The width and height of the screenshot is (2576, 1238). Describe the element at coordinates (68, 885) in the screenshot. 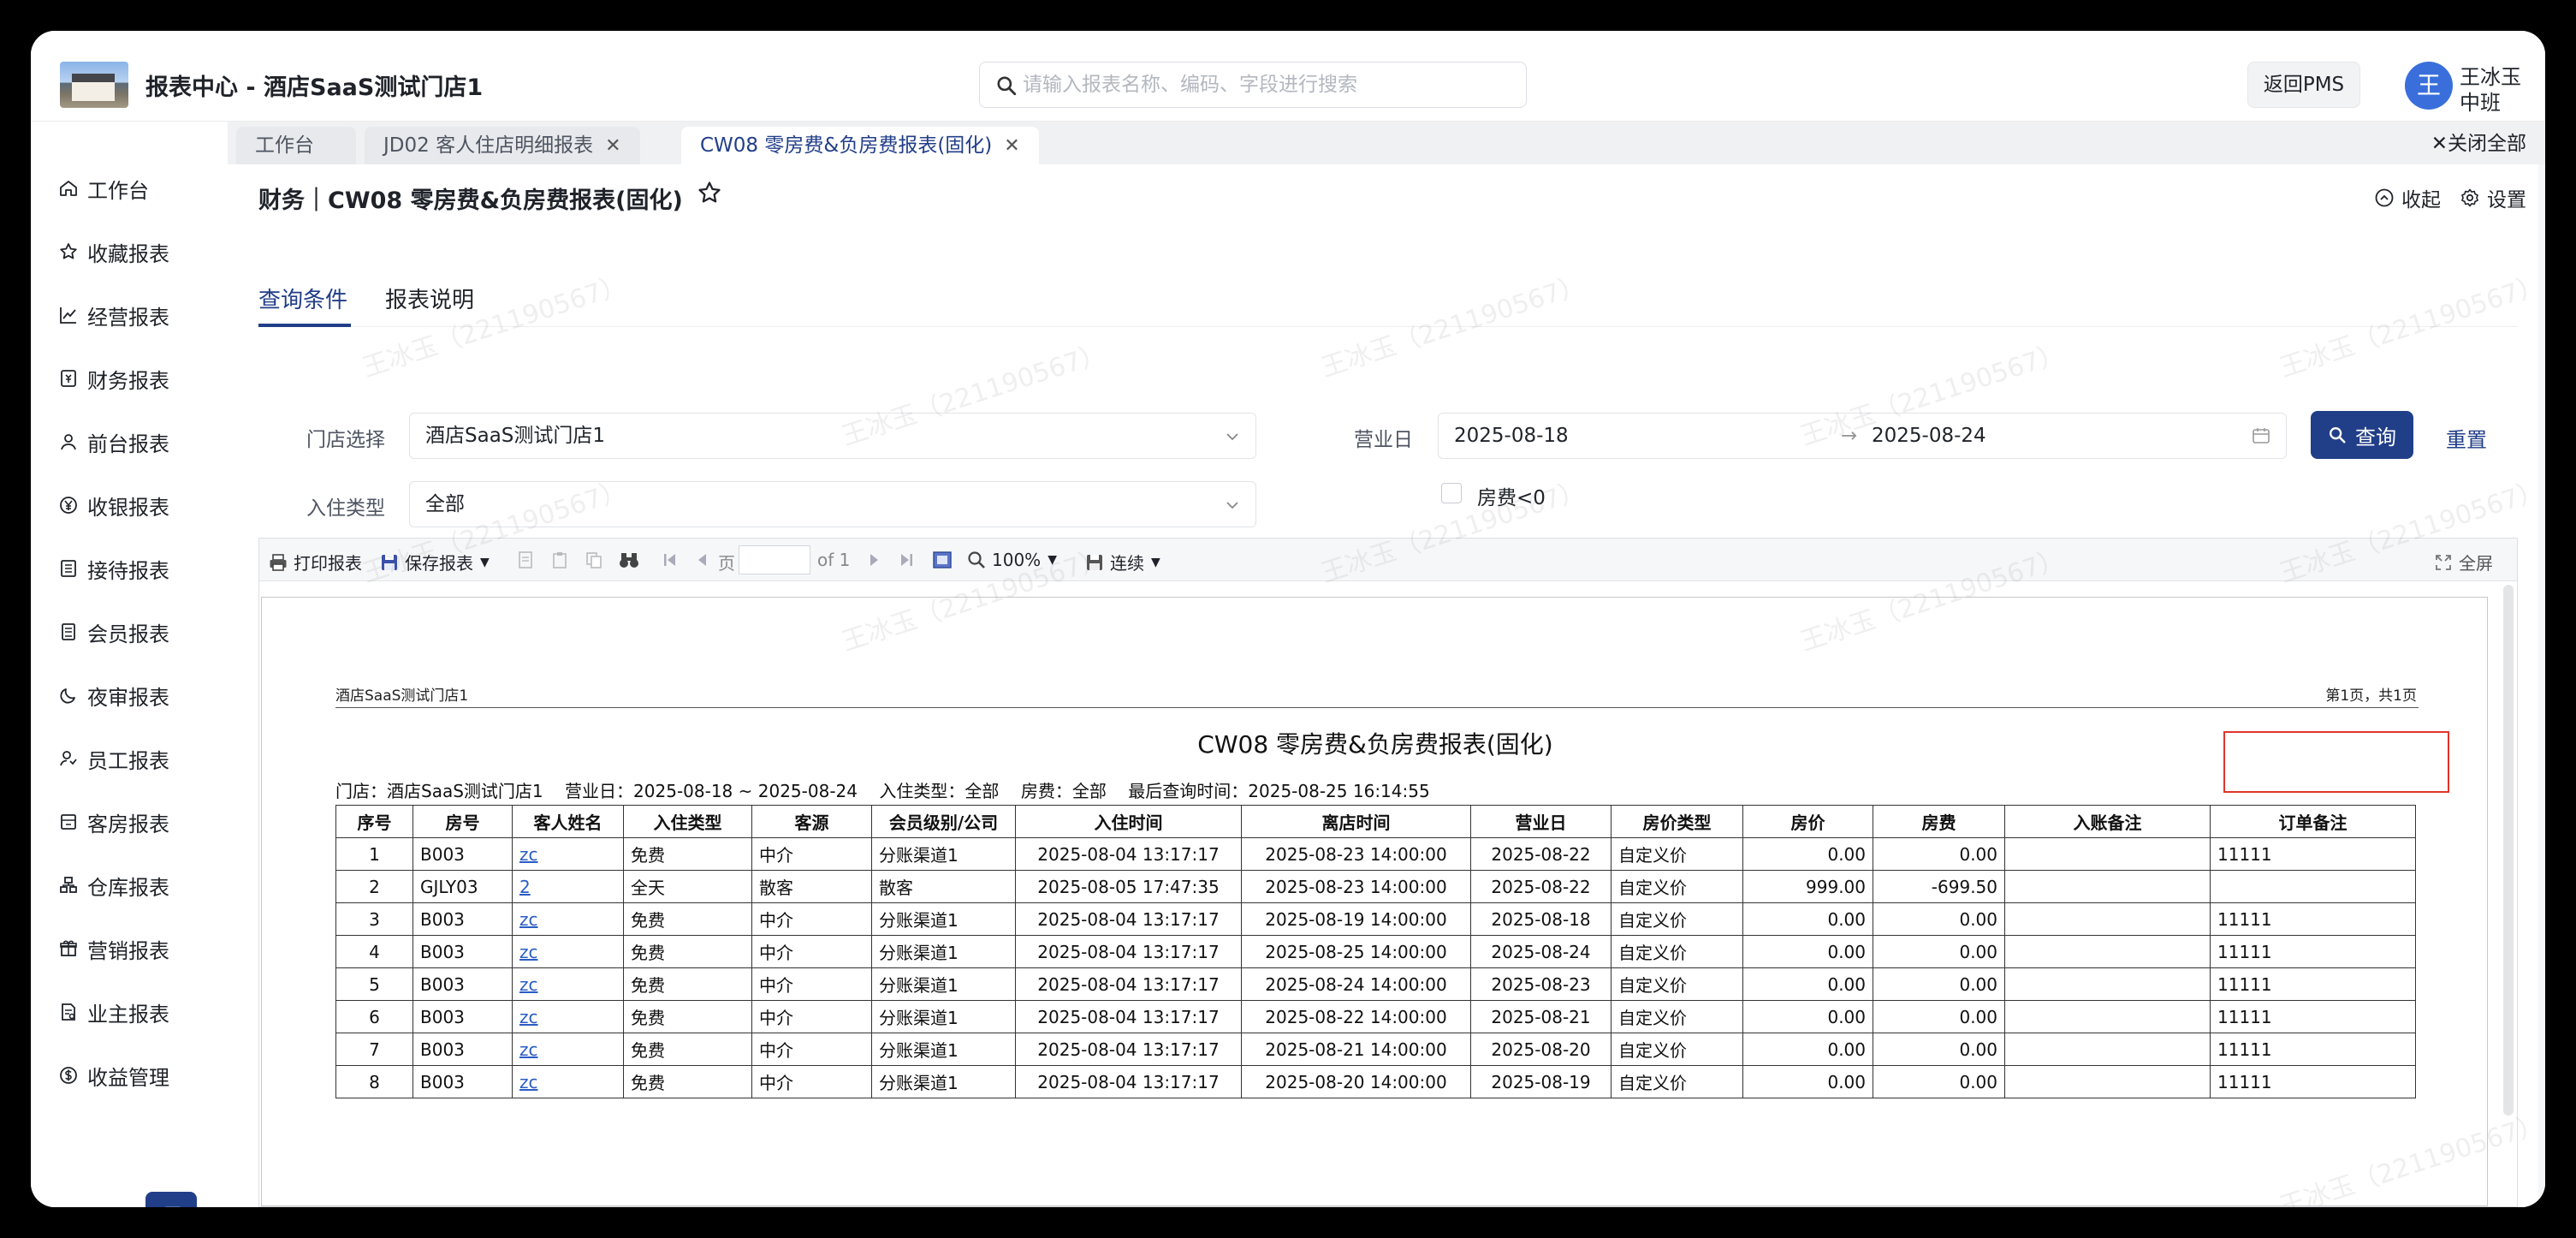

I see `warehouse-icon` at that location.